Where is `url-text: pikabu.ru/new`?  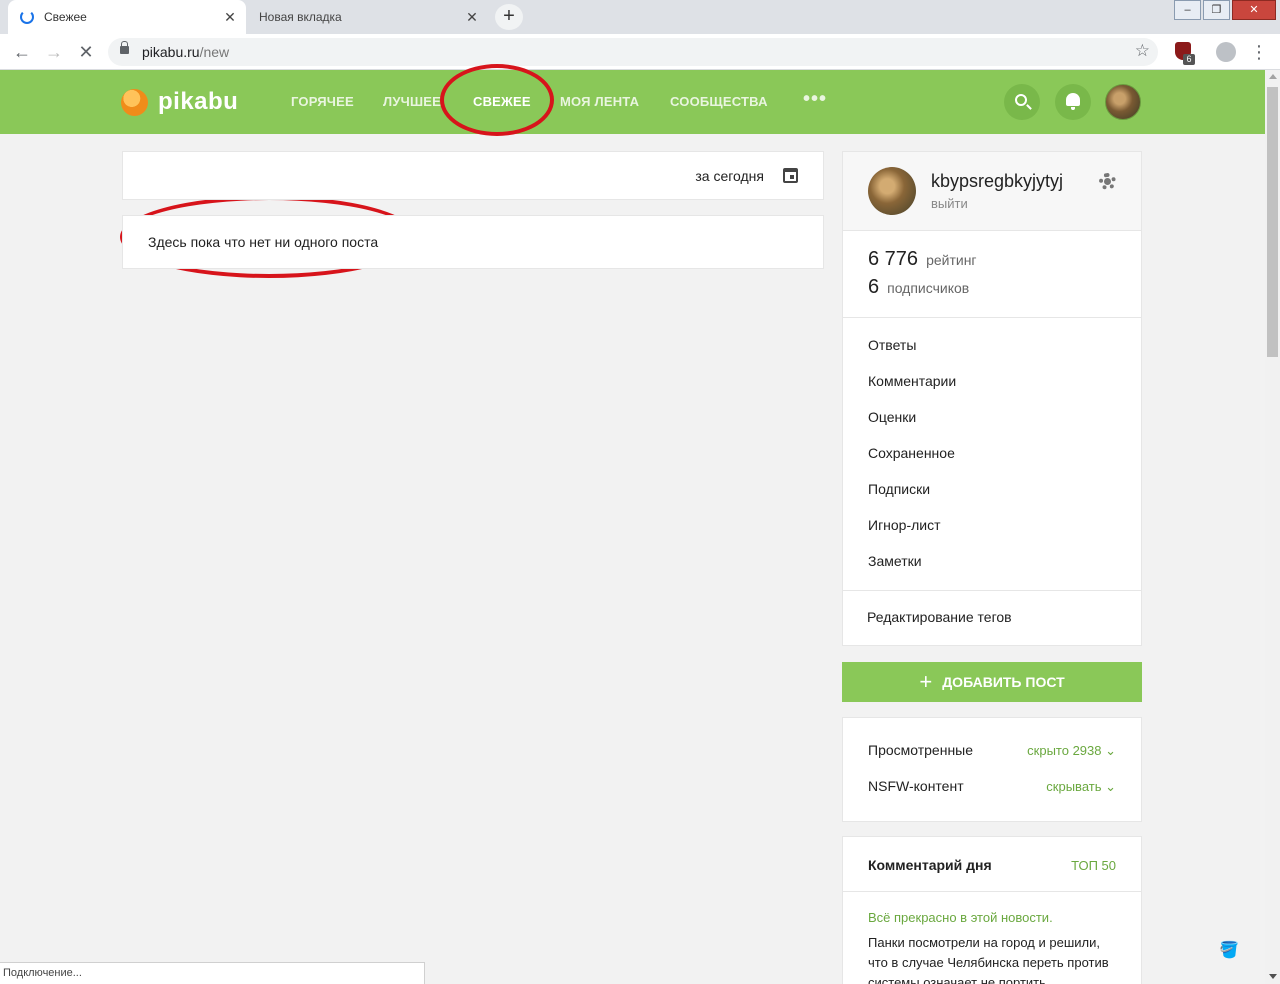
url-text: pikabu.ru/new is located at coordinates (185, 52).